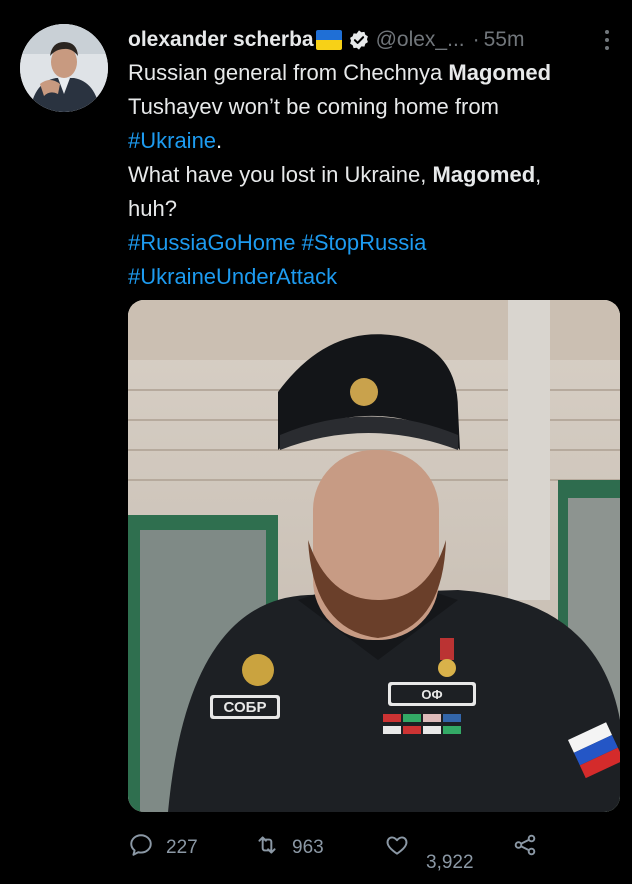  What do you see at coordinates (288, 72) in the screenshot?
I see `text-segment: Russian general from Chechnya` at bounding box center [288, 72].